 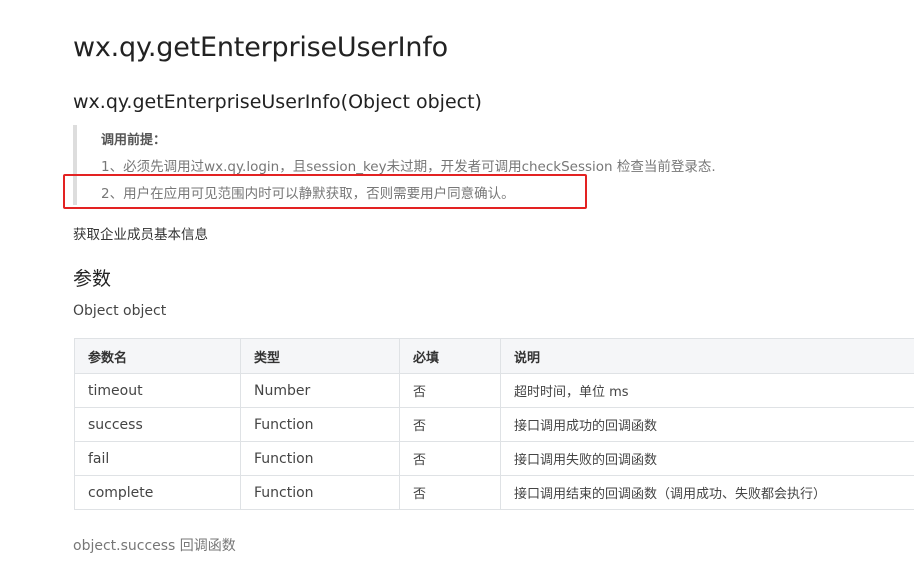 I want to click on table-row: timeout Number 否 超时时间，单位 ms, so click(x=494, y=390).